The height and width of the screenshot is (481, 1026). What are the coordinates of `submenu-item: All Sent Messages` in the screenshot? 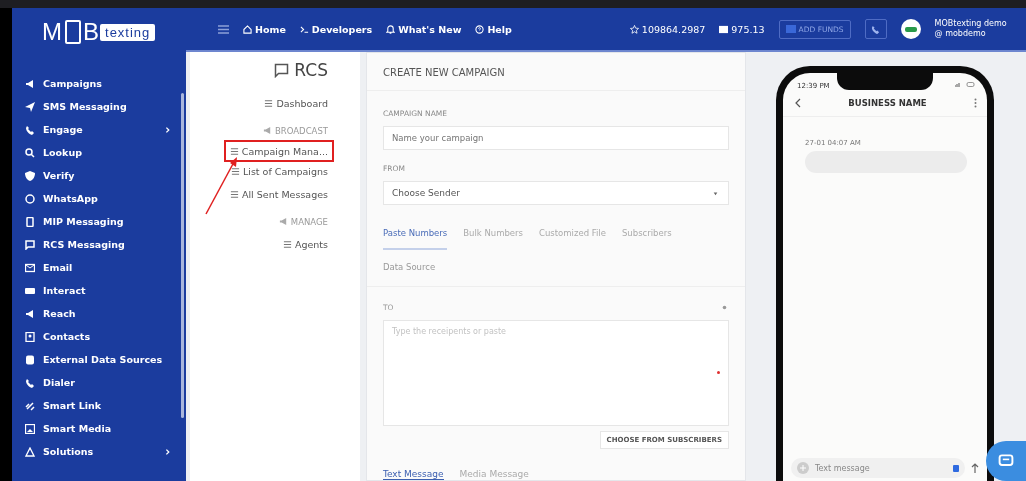 It's located at (278, 194).